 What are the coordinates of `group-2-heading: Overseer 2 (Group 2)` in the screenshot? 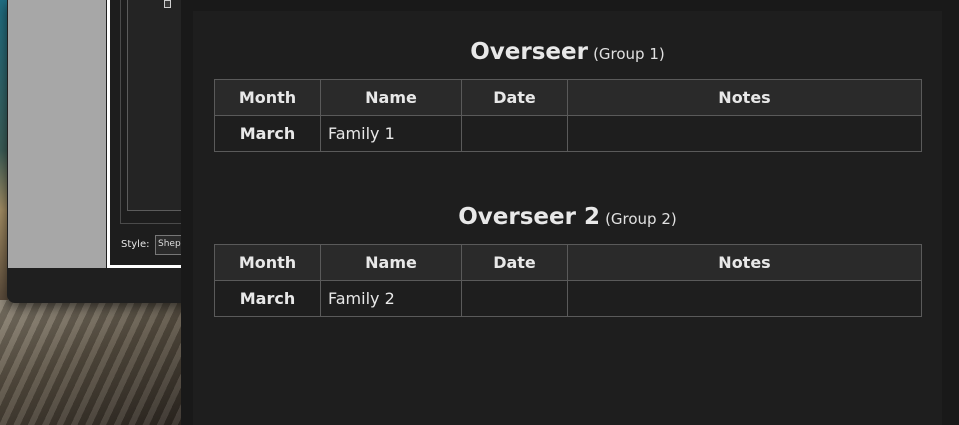 It's located at (567, 217).